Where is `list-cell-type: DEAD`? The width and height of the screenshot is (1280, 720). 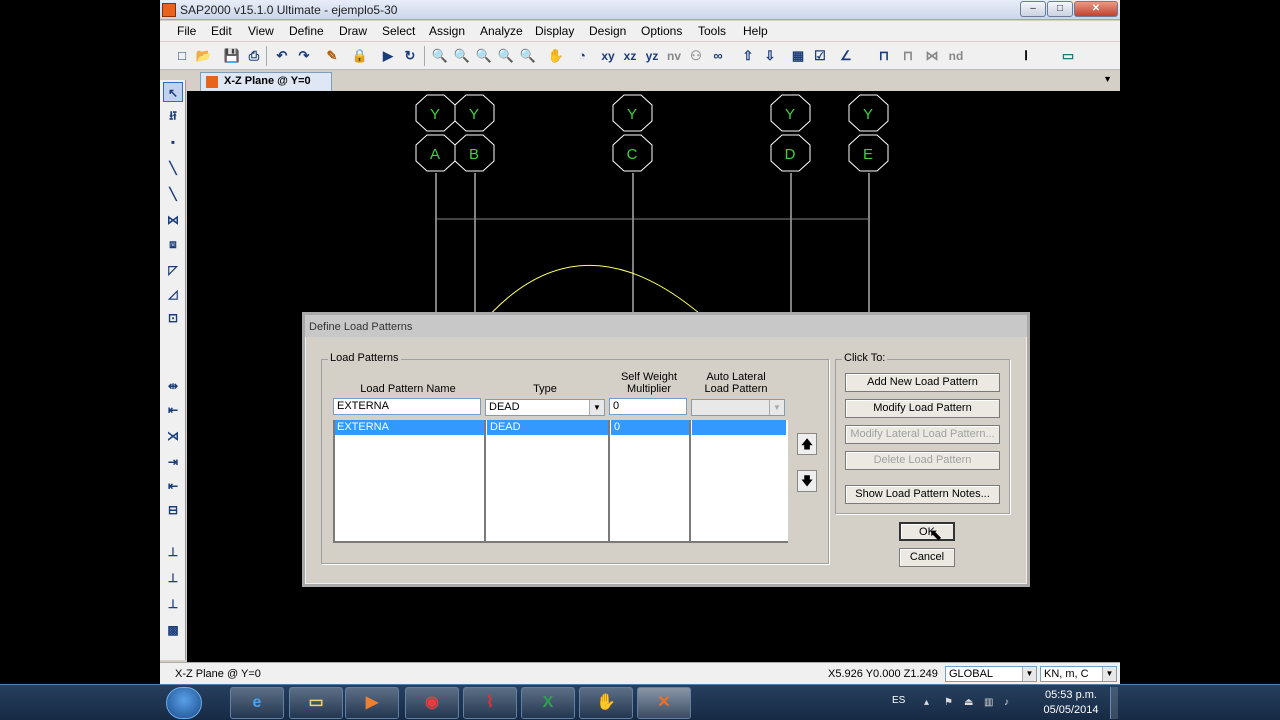 list-cell-type: DEAD is located at coordinates (547, 427).